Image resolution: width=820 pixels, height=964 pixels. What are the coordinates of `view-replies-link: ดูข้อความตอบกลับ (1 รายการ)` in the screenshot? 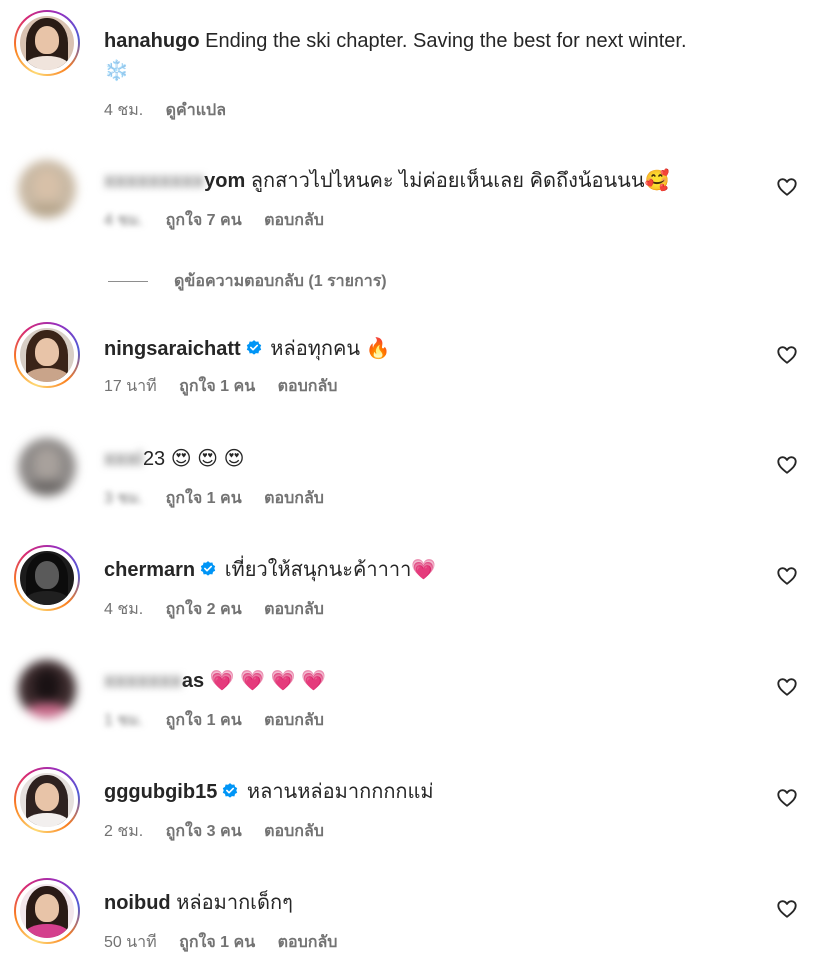 It's located at (247, 281).